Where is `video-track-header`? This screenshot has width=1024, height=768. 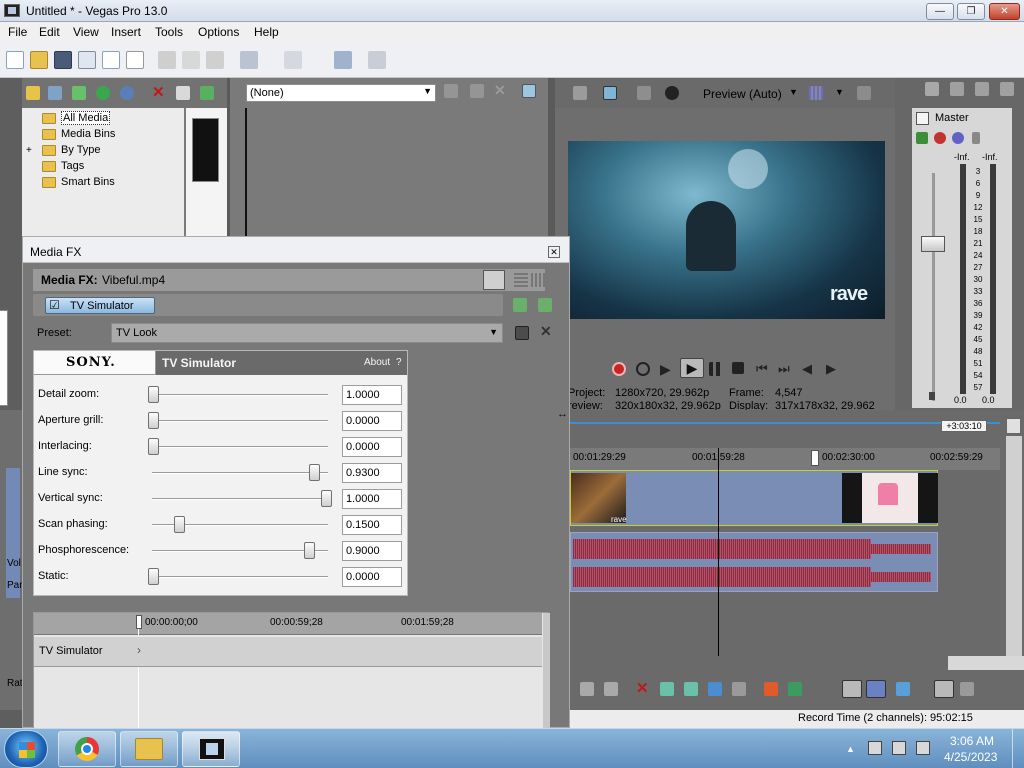
video-track-header is located at coordinates (13, 504).